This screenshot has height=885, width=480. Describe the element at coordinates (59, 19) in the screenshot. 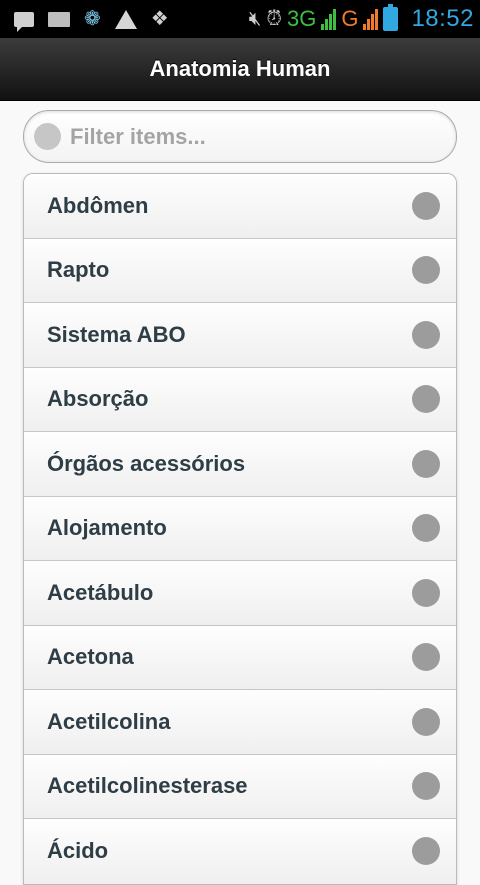

I see `mail-icon` at that location.